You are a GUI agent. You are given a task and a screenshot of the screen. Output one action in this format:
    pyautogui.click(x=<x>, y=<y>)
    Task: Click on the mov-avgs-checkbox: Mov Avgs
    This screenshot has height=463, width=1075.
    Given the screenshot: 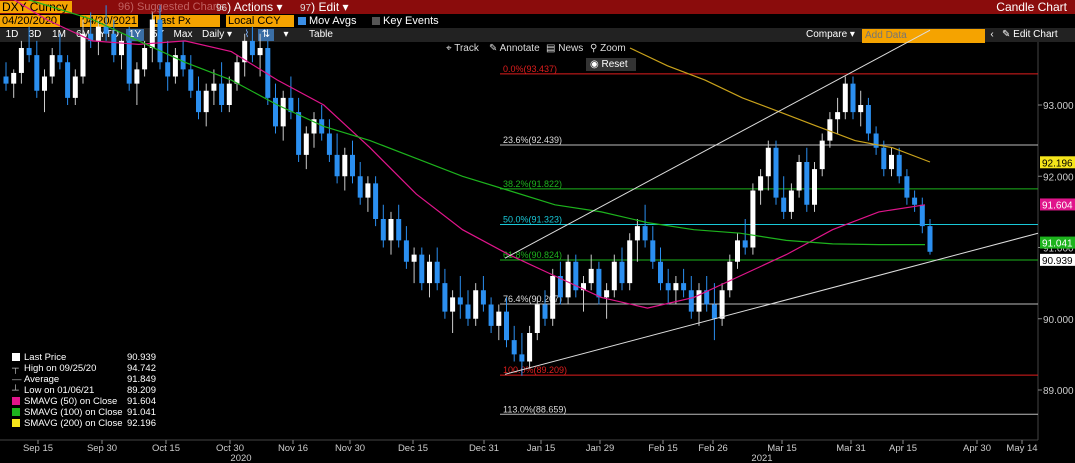 What is the action you would take?
    pyautogui.click(x=327, y=21)
    